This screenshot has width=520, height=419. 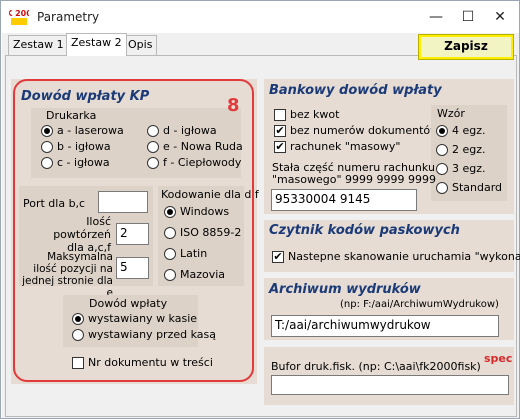 I want to click on close-button: ✕, so click(x=500, y=17).